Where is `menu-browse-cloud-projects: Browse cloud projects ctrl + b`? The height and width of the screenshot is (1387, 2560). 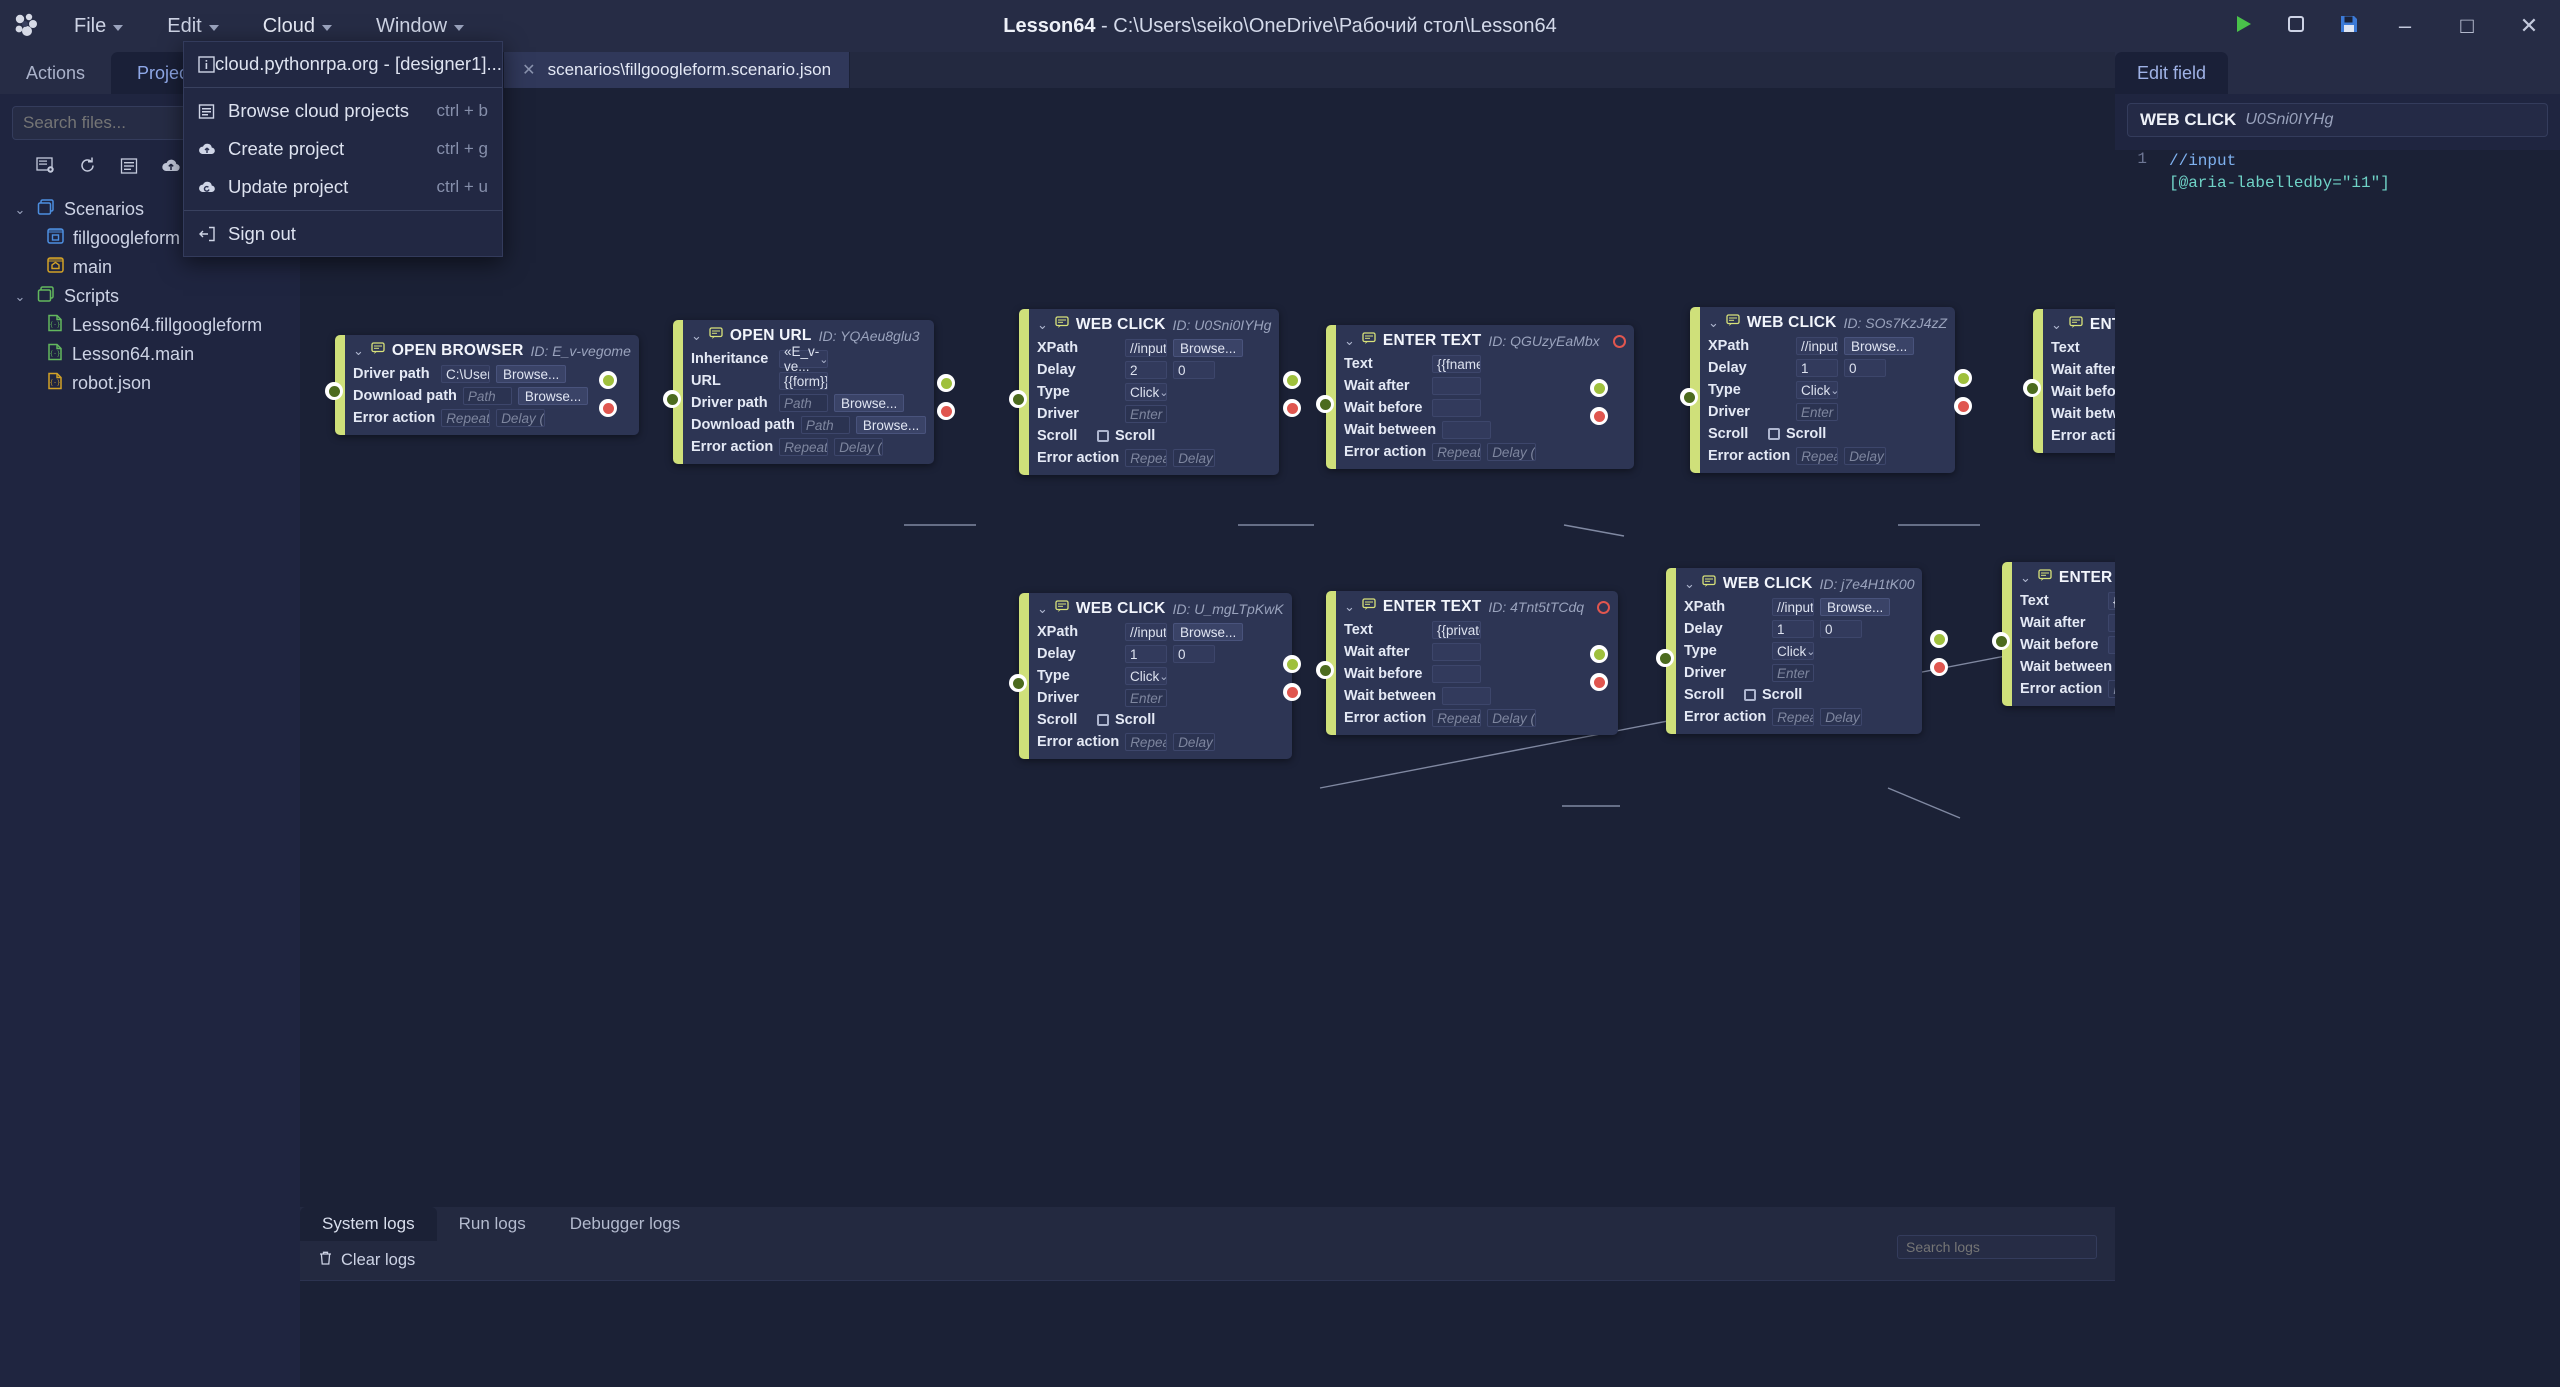 menu-browse-cloud-projects: Browse cloud projects ctrl + b is located at coordinates (343, 111).